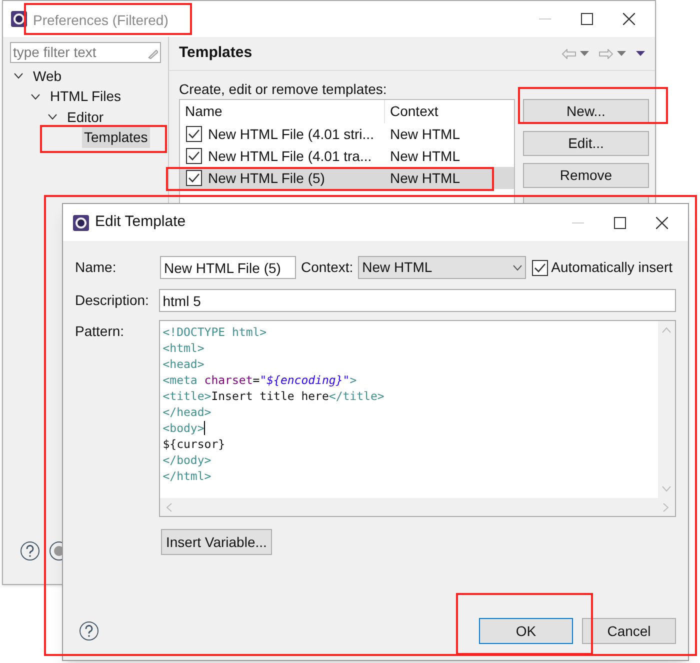 The image size is (700, 663). What do you see at coordinates (100, 20) in the screenshot?
I see `window-title: Preferences (Filtered)` at bounding box center [100, 20].